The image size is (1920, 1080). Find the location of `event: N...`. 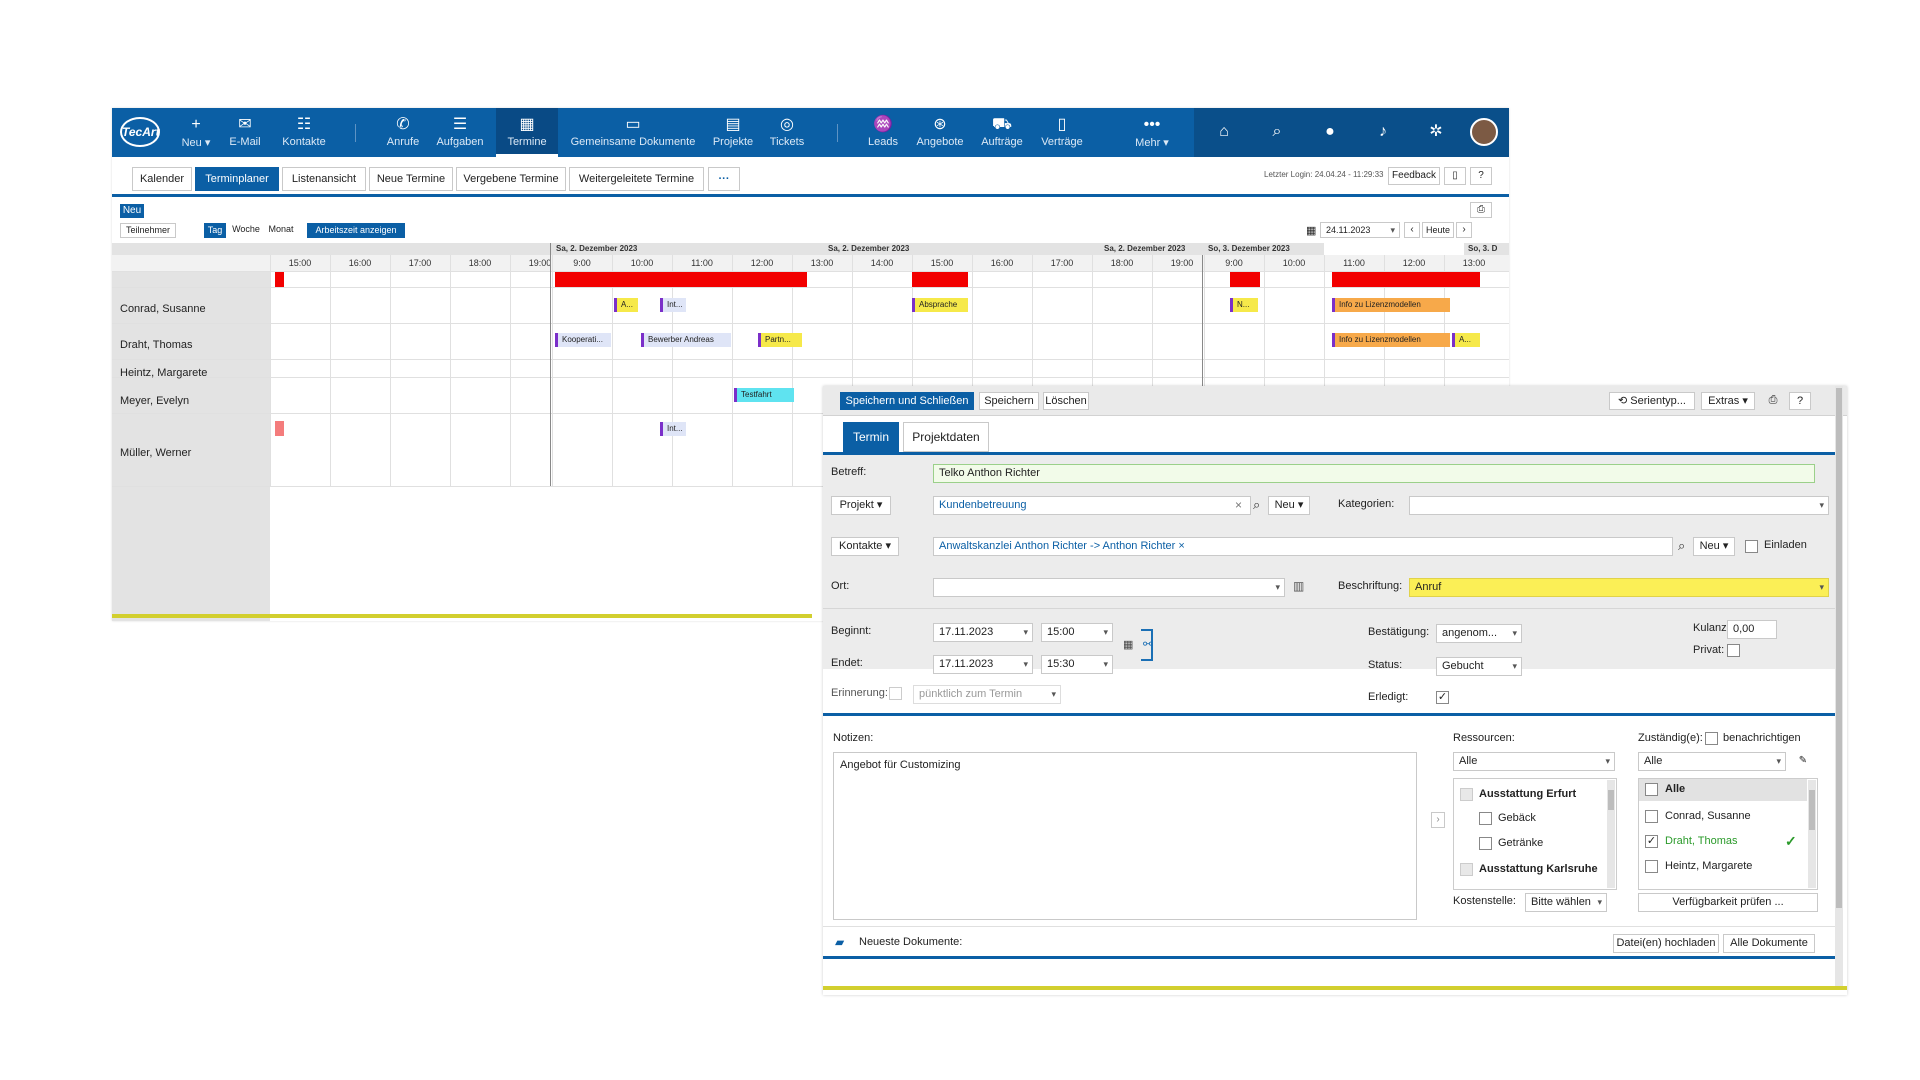

event: N... is located at coordinates (1244, 305).